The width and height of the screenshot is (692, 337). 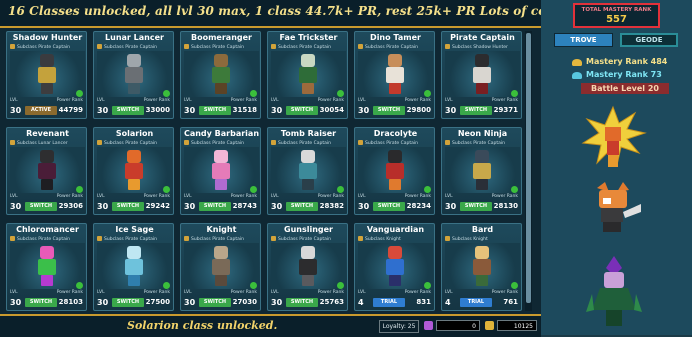 What do you see at coordinates (331, 110) in the screenshot?
I see `power-rank-value: 30054` at bounding box center [331, 110].